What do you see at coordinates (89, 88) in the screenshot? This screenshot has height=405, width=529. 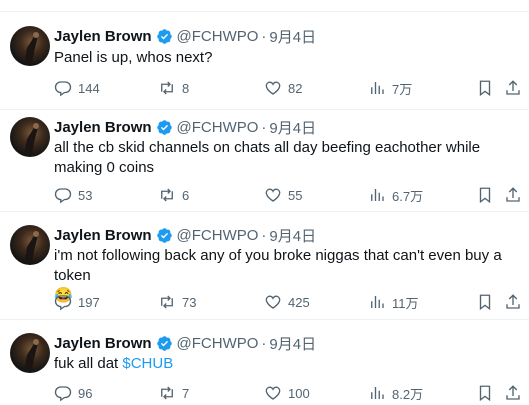 I see `reply-count: 144` at bounding box center [89, 88].